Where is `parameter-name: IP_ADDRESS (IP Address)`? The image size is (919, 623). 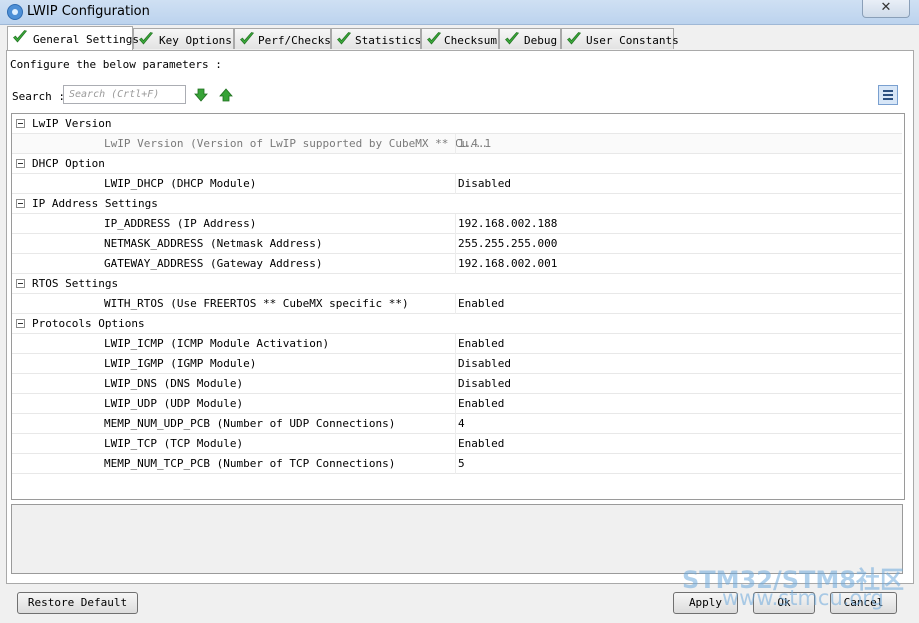 parameter-name: IP_ADDRESS (IP Address) is located at coordinates (180, 223).